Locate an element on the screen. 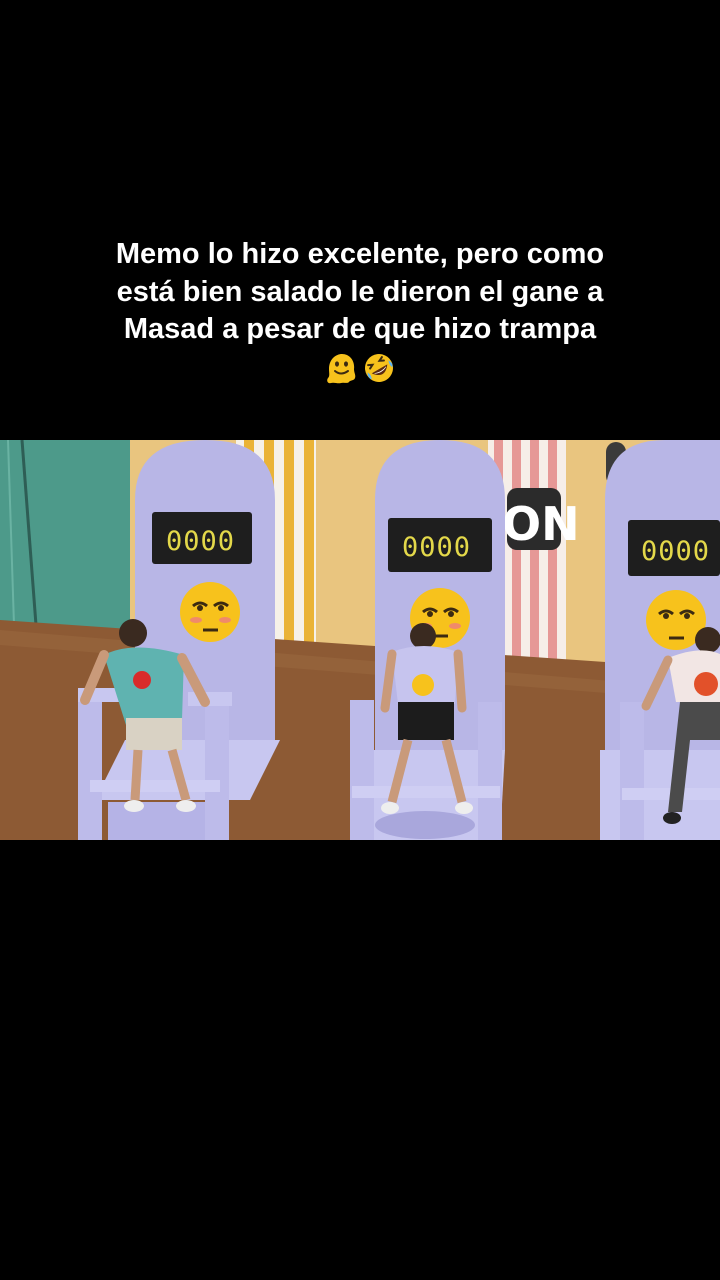 This screenshot has width=720, height=1280. sign-label: ON is located at coordinates (541, 524).